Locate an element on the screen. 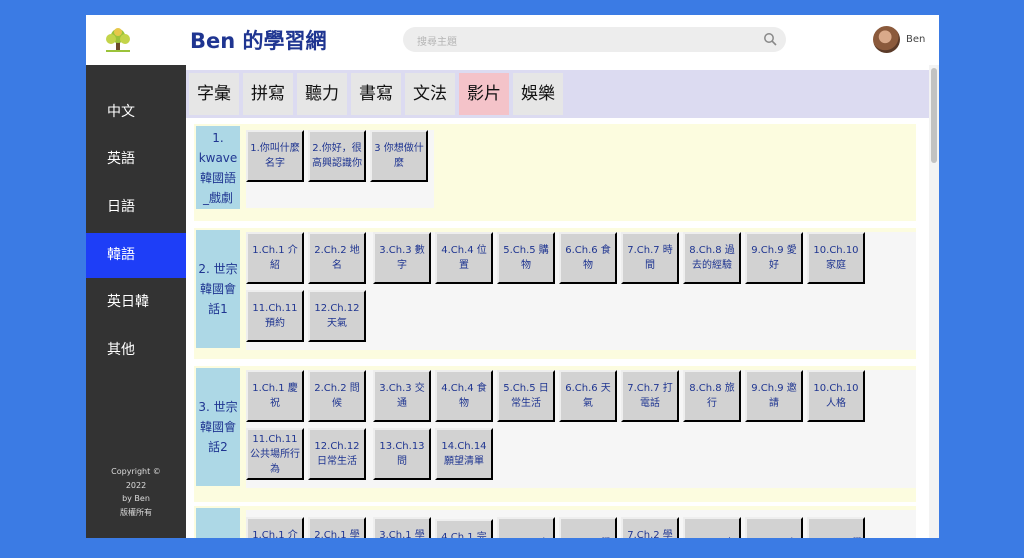 This screenshot has height=558, width=1024. lesson-button: 4.Ch.4 位置 is located at coordinates (464, 258).